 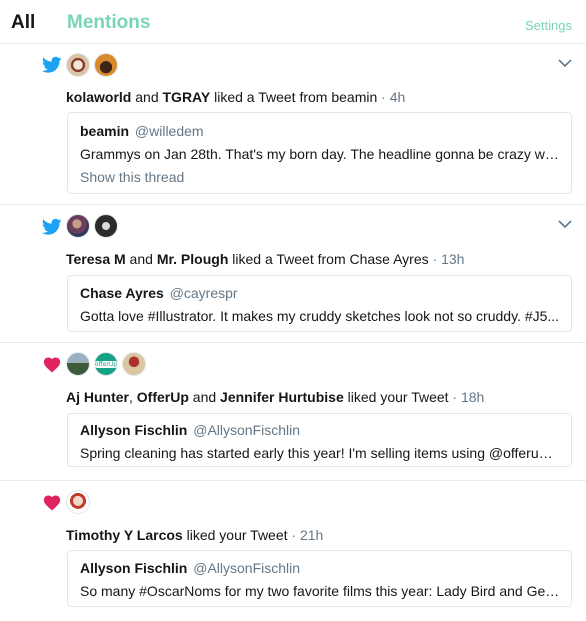 What do you see at coordinates (104, 131) in the screenshot?
I see `tweet-author-name: beamin` at bounding box center [104, 131].